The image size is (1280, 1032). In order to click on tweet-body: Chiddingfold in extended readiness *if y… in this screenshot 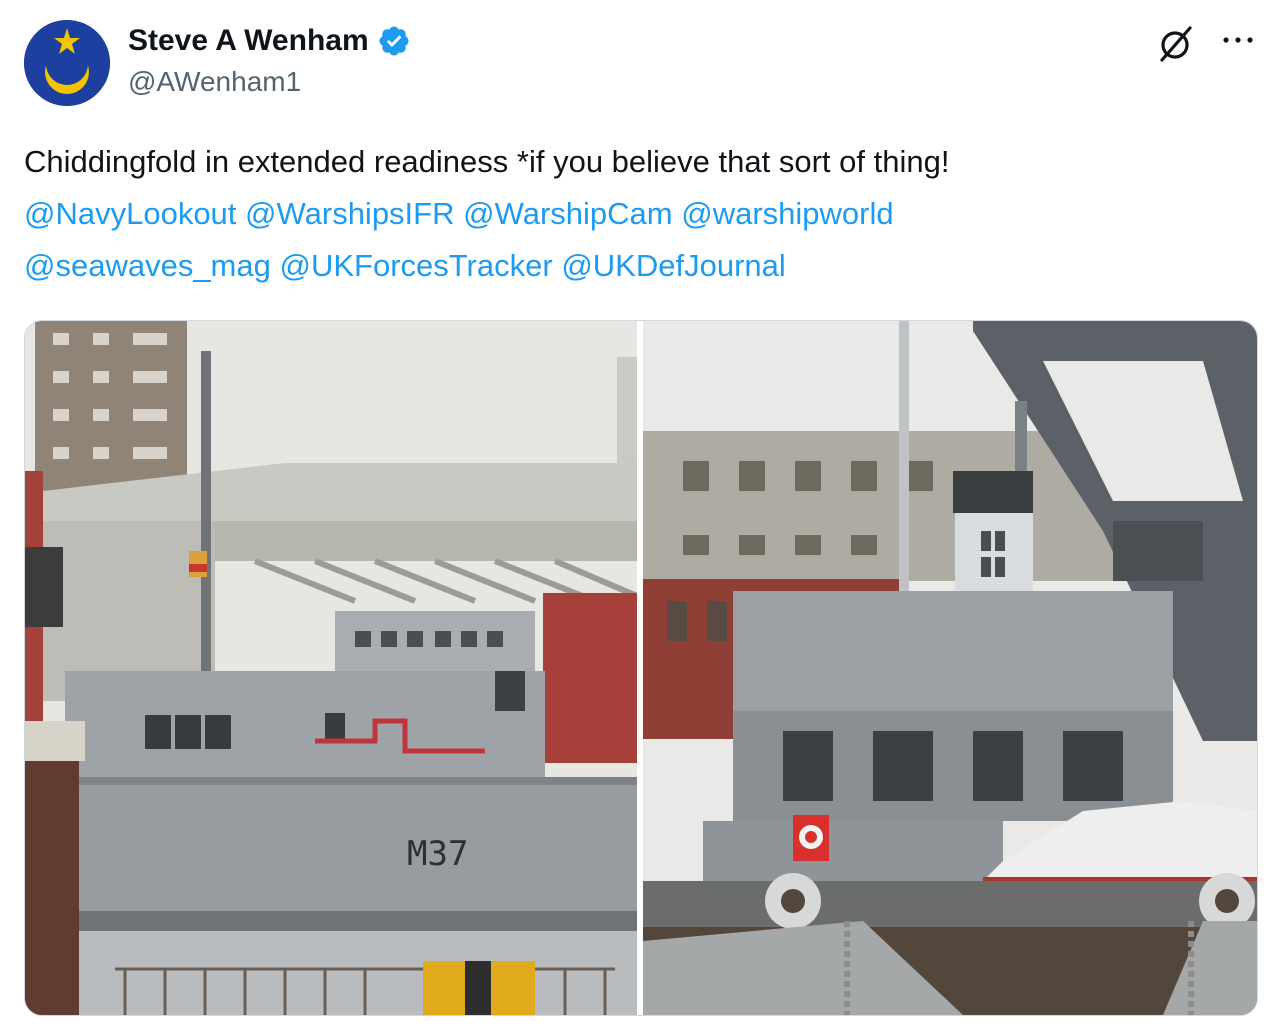, I will do `click(487, 161)`.